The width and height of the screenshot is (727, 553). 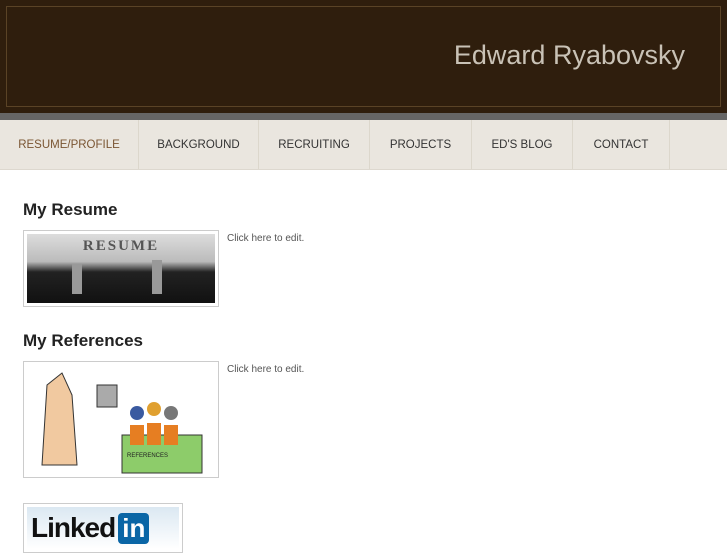 What do you see at coordinates (73, 527) in the screenshot?
I see `linkedin-text: Linked` at bounding box center [73, 527].